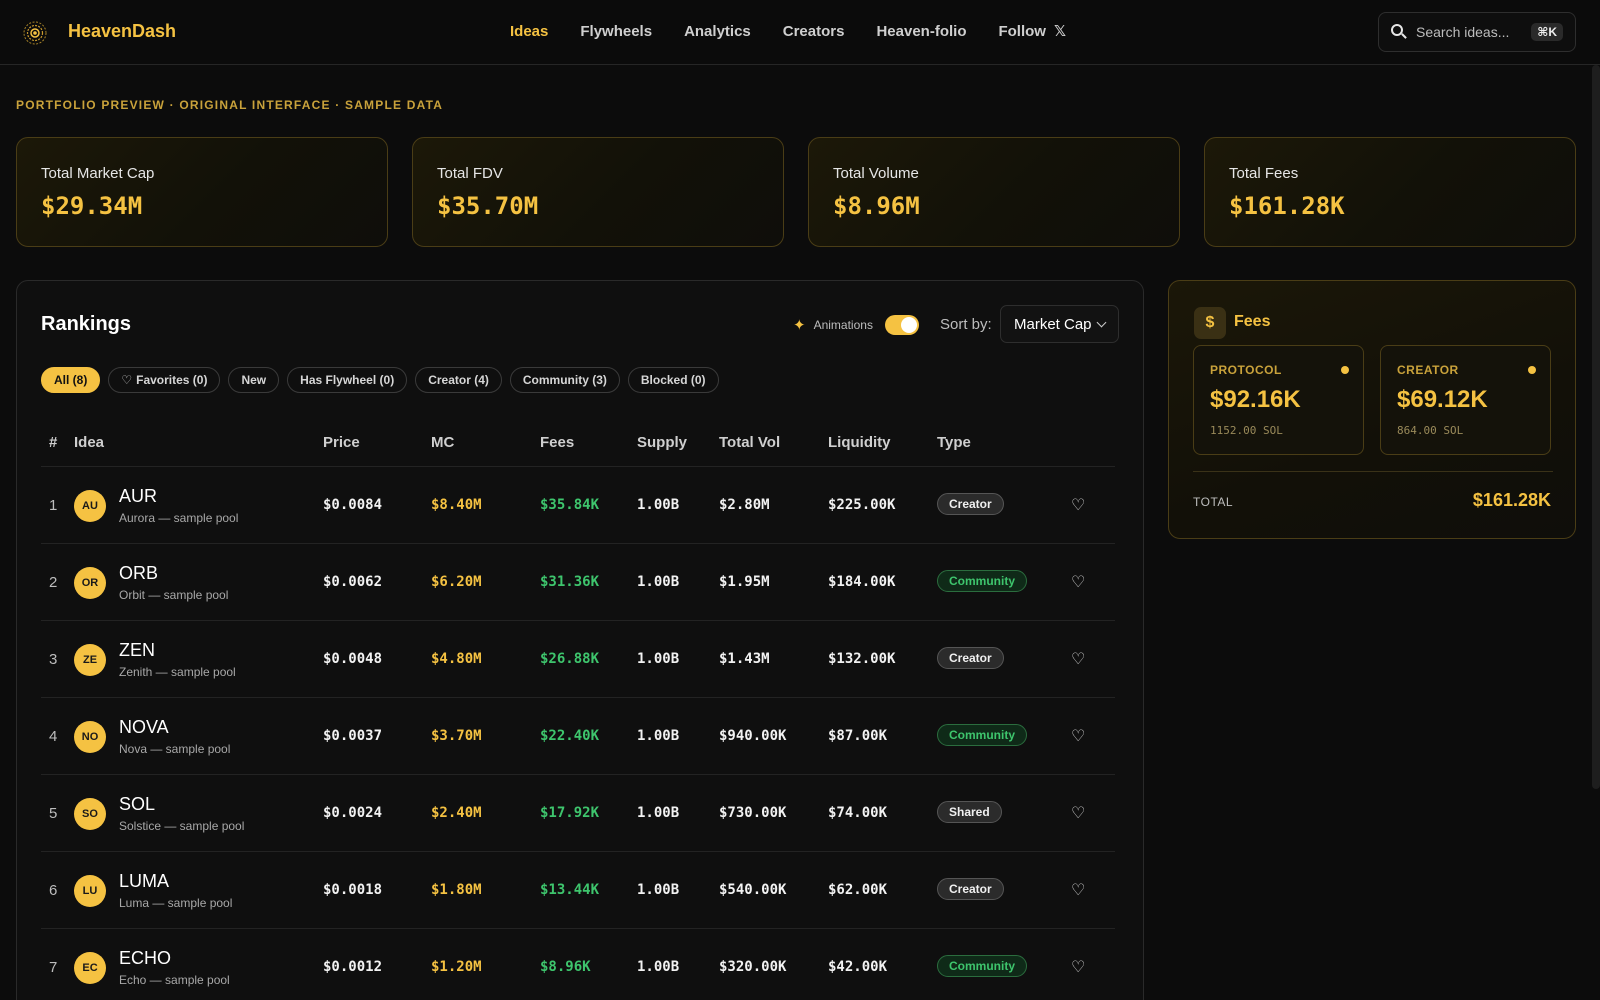 The height and width of the screenshot is (1000, 1600). Describe the element at coordinates (749, 442) in the screenshot. I see `column-header-total-vol: Total Vol` at that location.